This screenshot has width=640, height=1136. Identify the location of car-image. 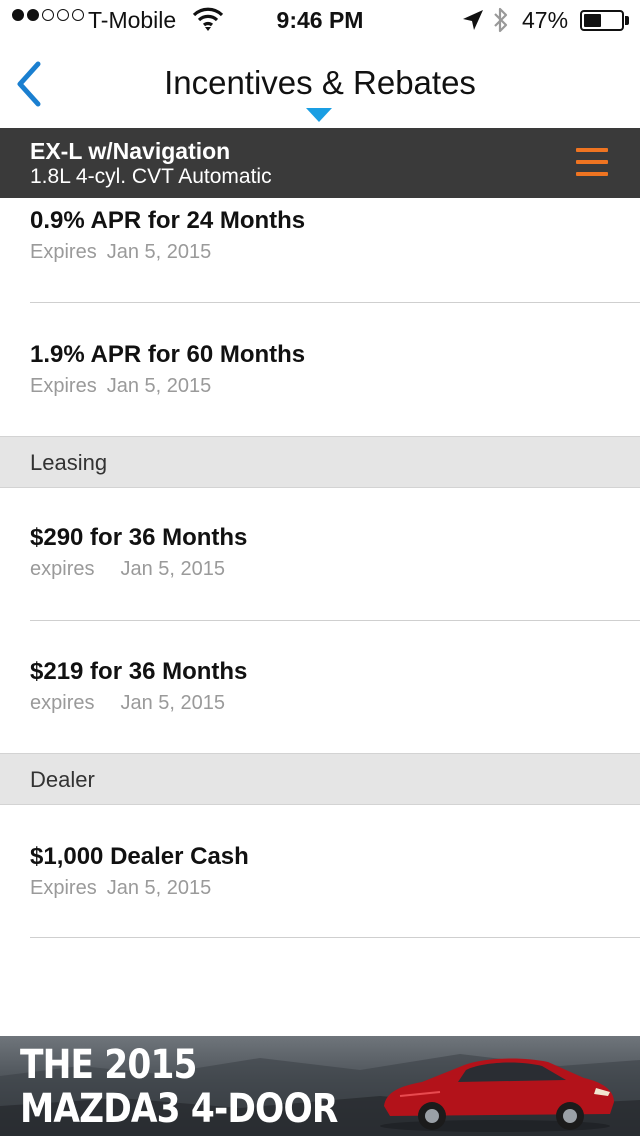
(497, 1095).